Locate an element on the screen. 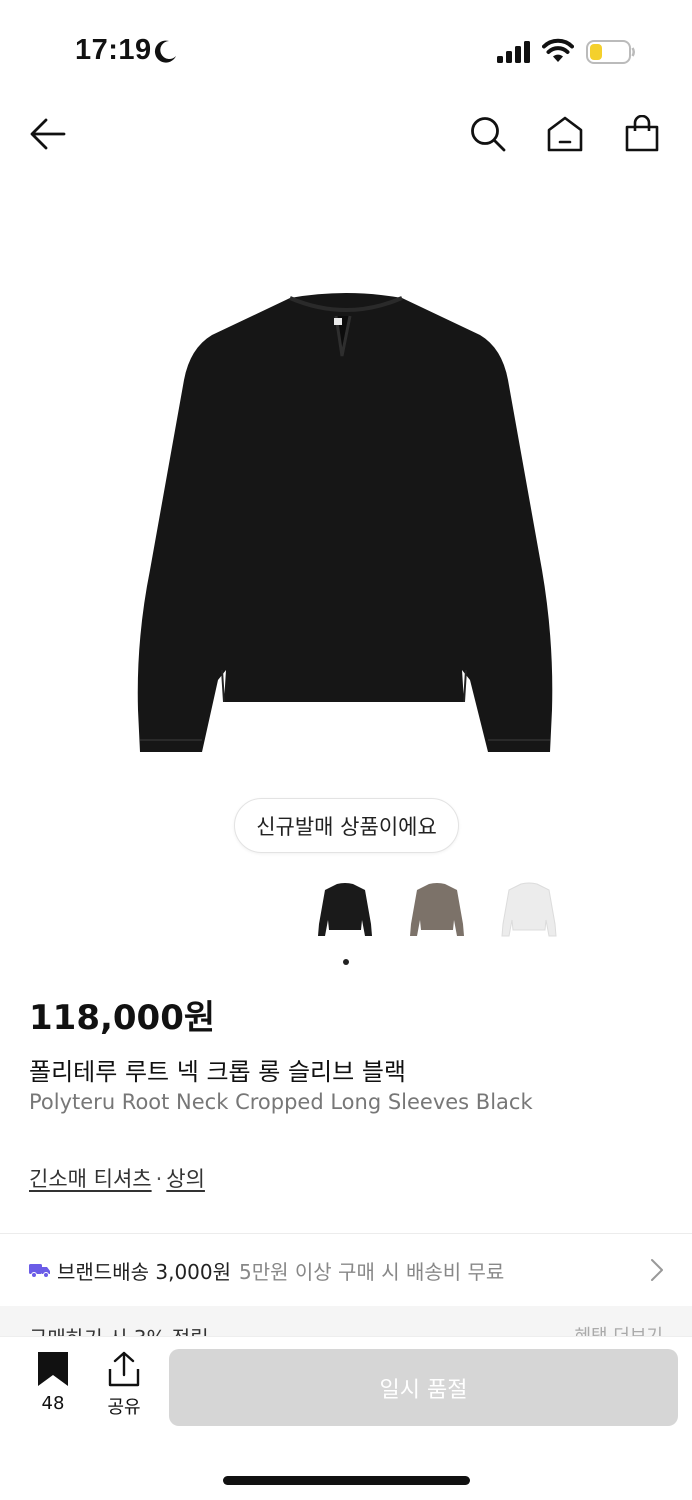  shopping-bag-icon is located at coordinates (642, 133).